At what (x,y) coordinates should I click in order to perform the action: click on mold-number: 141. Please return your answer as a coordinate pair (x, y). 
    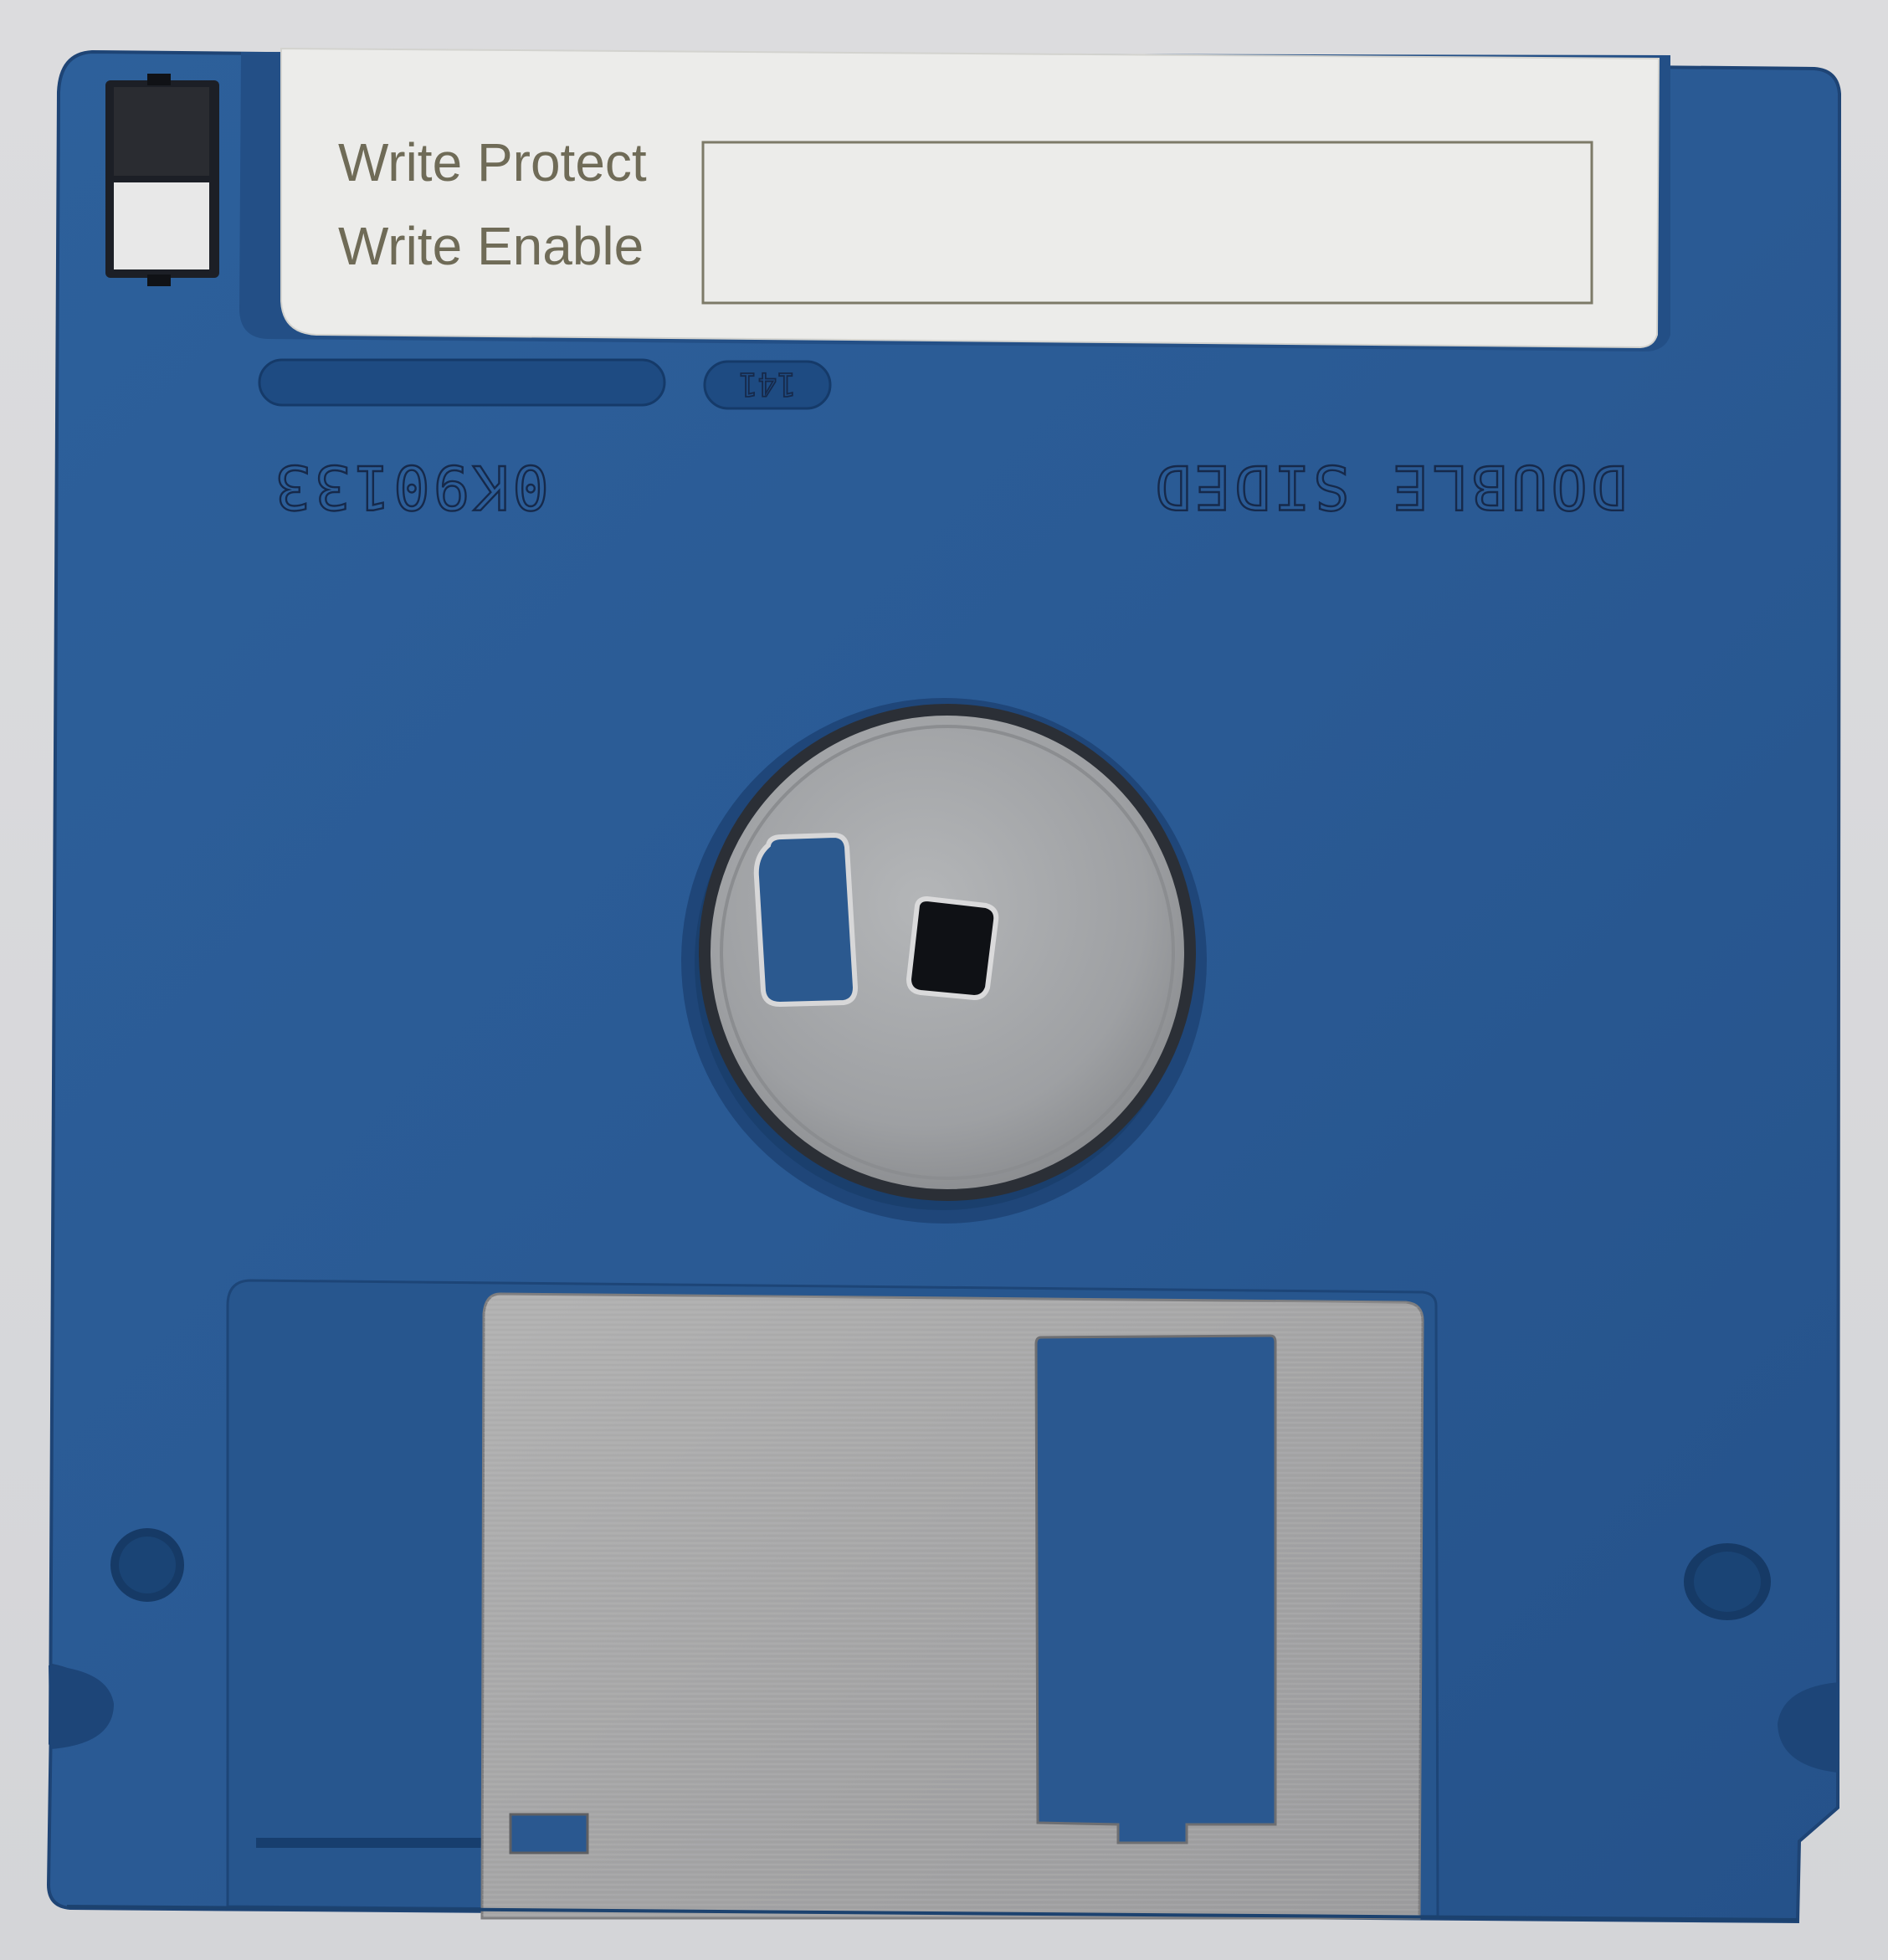
    Looking at the image, I should click on (768, 384).